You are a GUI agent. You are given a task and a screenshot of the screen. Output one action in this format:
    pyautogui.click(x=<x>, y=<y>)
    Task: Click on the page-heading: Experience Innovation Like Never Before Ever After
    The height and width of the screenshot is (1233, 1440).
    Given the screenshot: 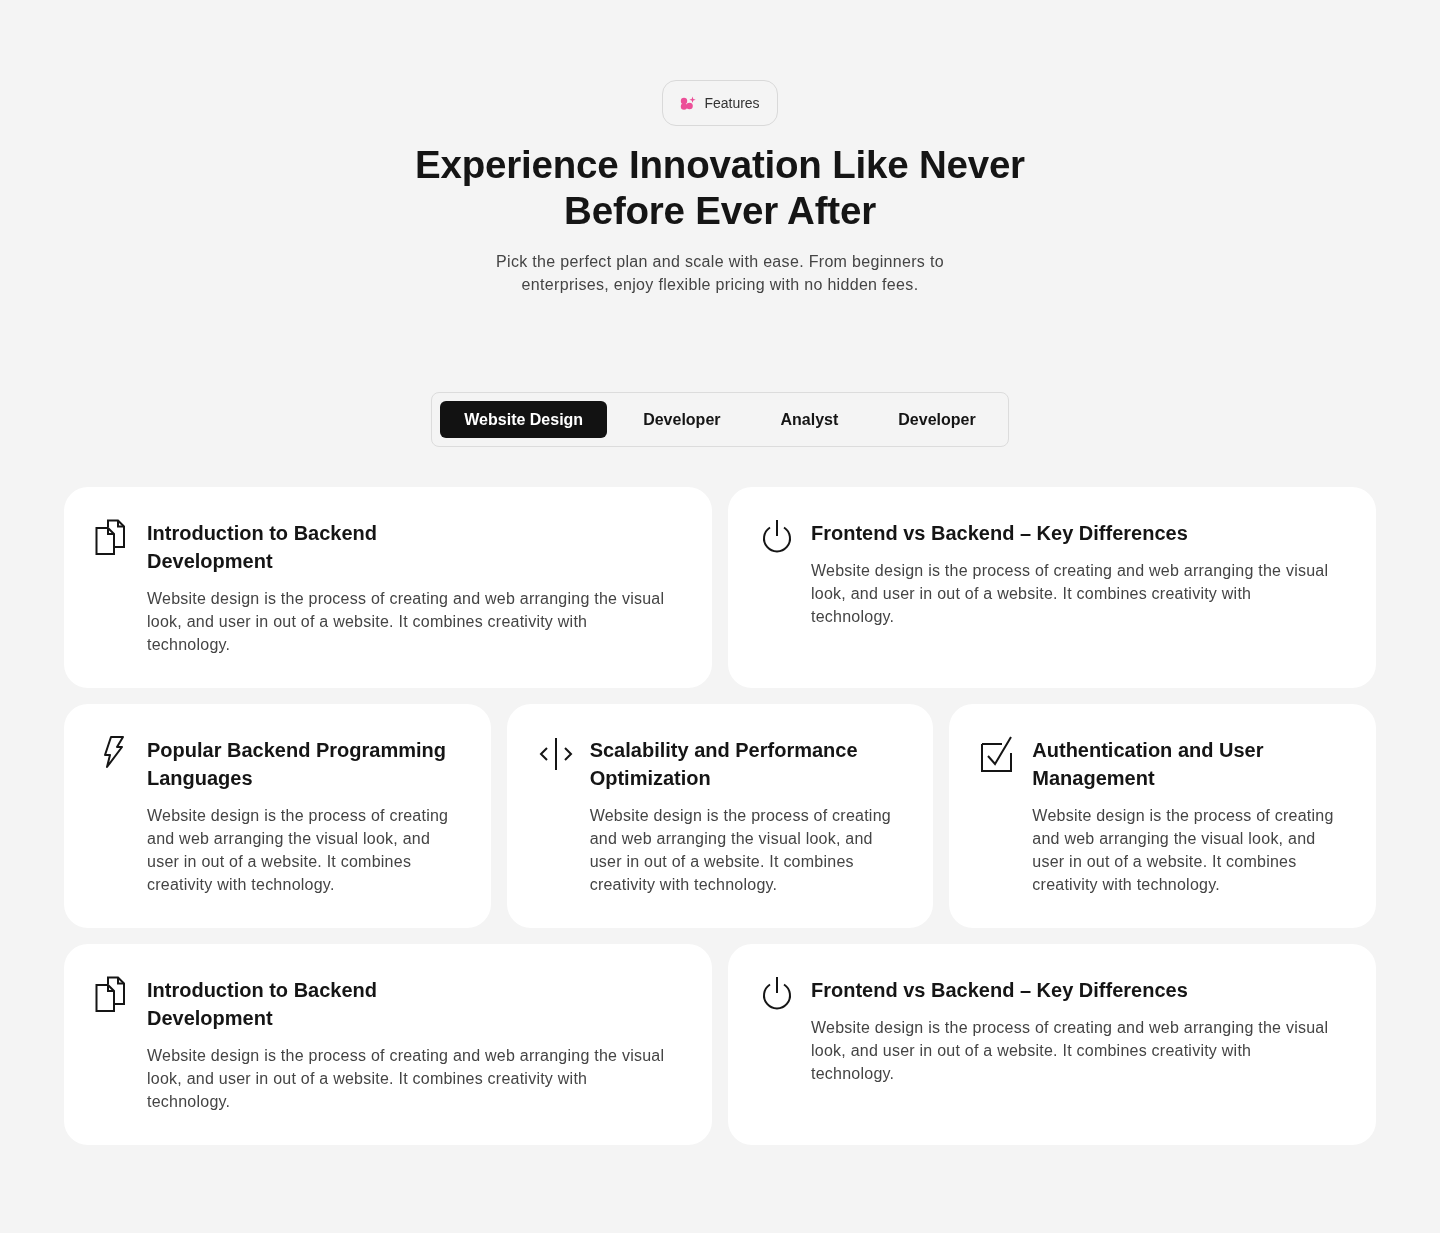 What is the action you would take?
    pyautogui.click(x=720, y=188)
    